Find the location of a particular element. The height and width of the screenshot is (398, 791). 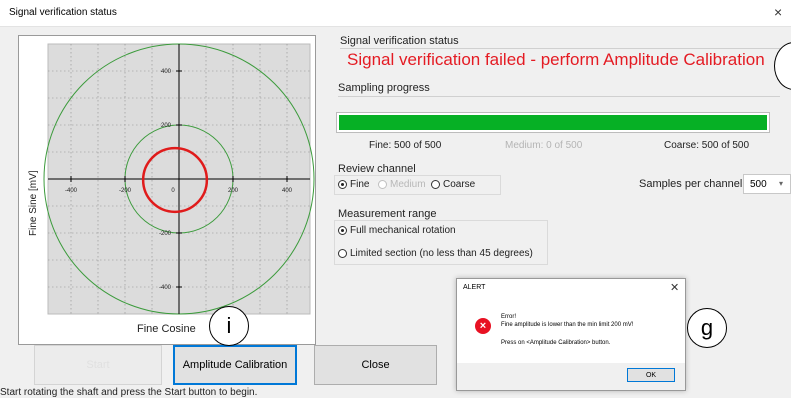

review-channel-label: Review channel is located at coordinates (377, 169).